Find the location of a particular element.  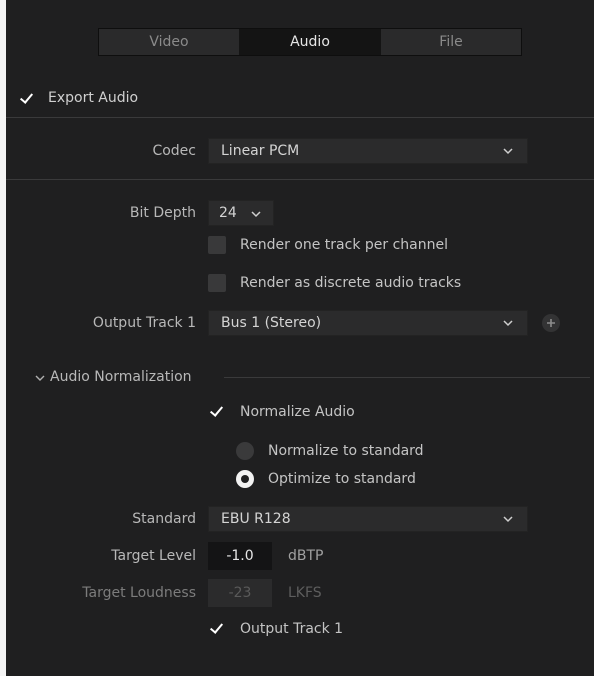

normalize-to-standard-label: Normalize to standard is located at coordinates (346, 451).